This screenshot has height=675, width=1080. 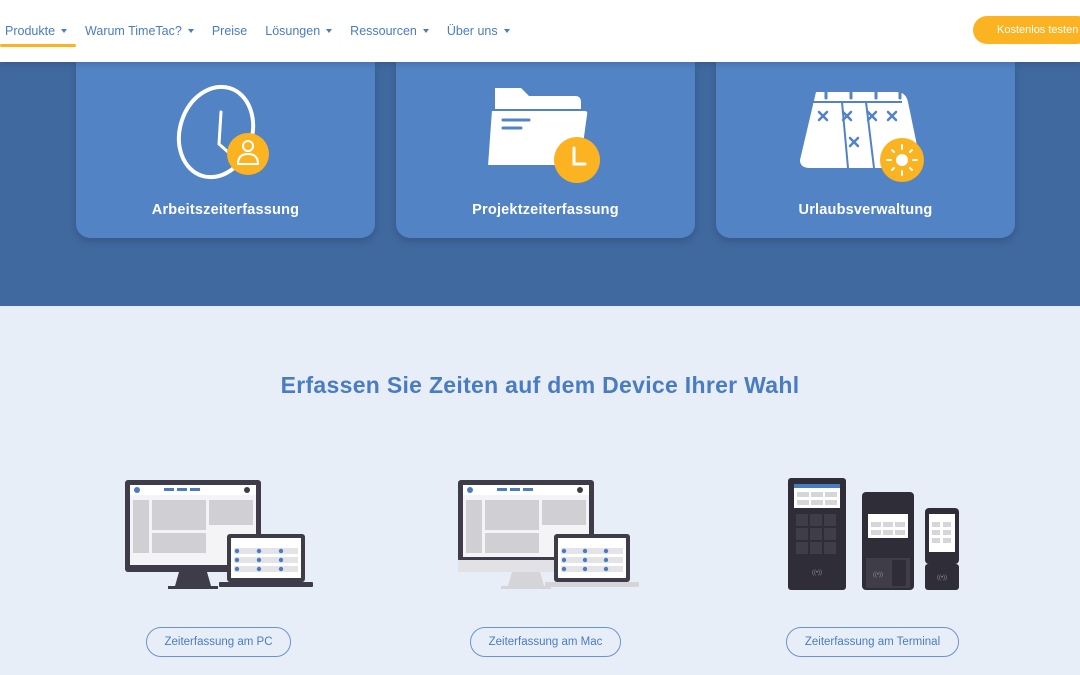 I want to click on folder-clock-icon, so click(x=542, y=135).